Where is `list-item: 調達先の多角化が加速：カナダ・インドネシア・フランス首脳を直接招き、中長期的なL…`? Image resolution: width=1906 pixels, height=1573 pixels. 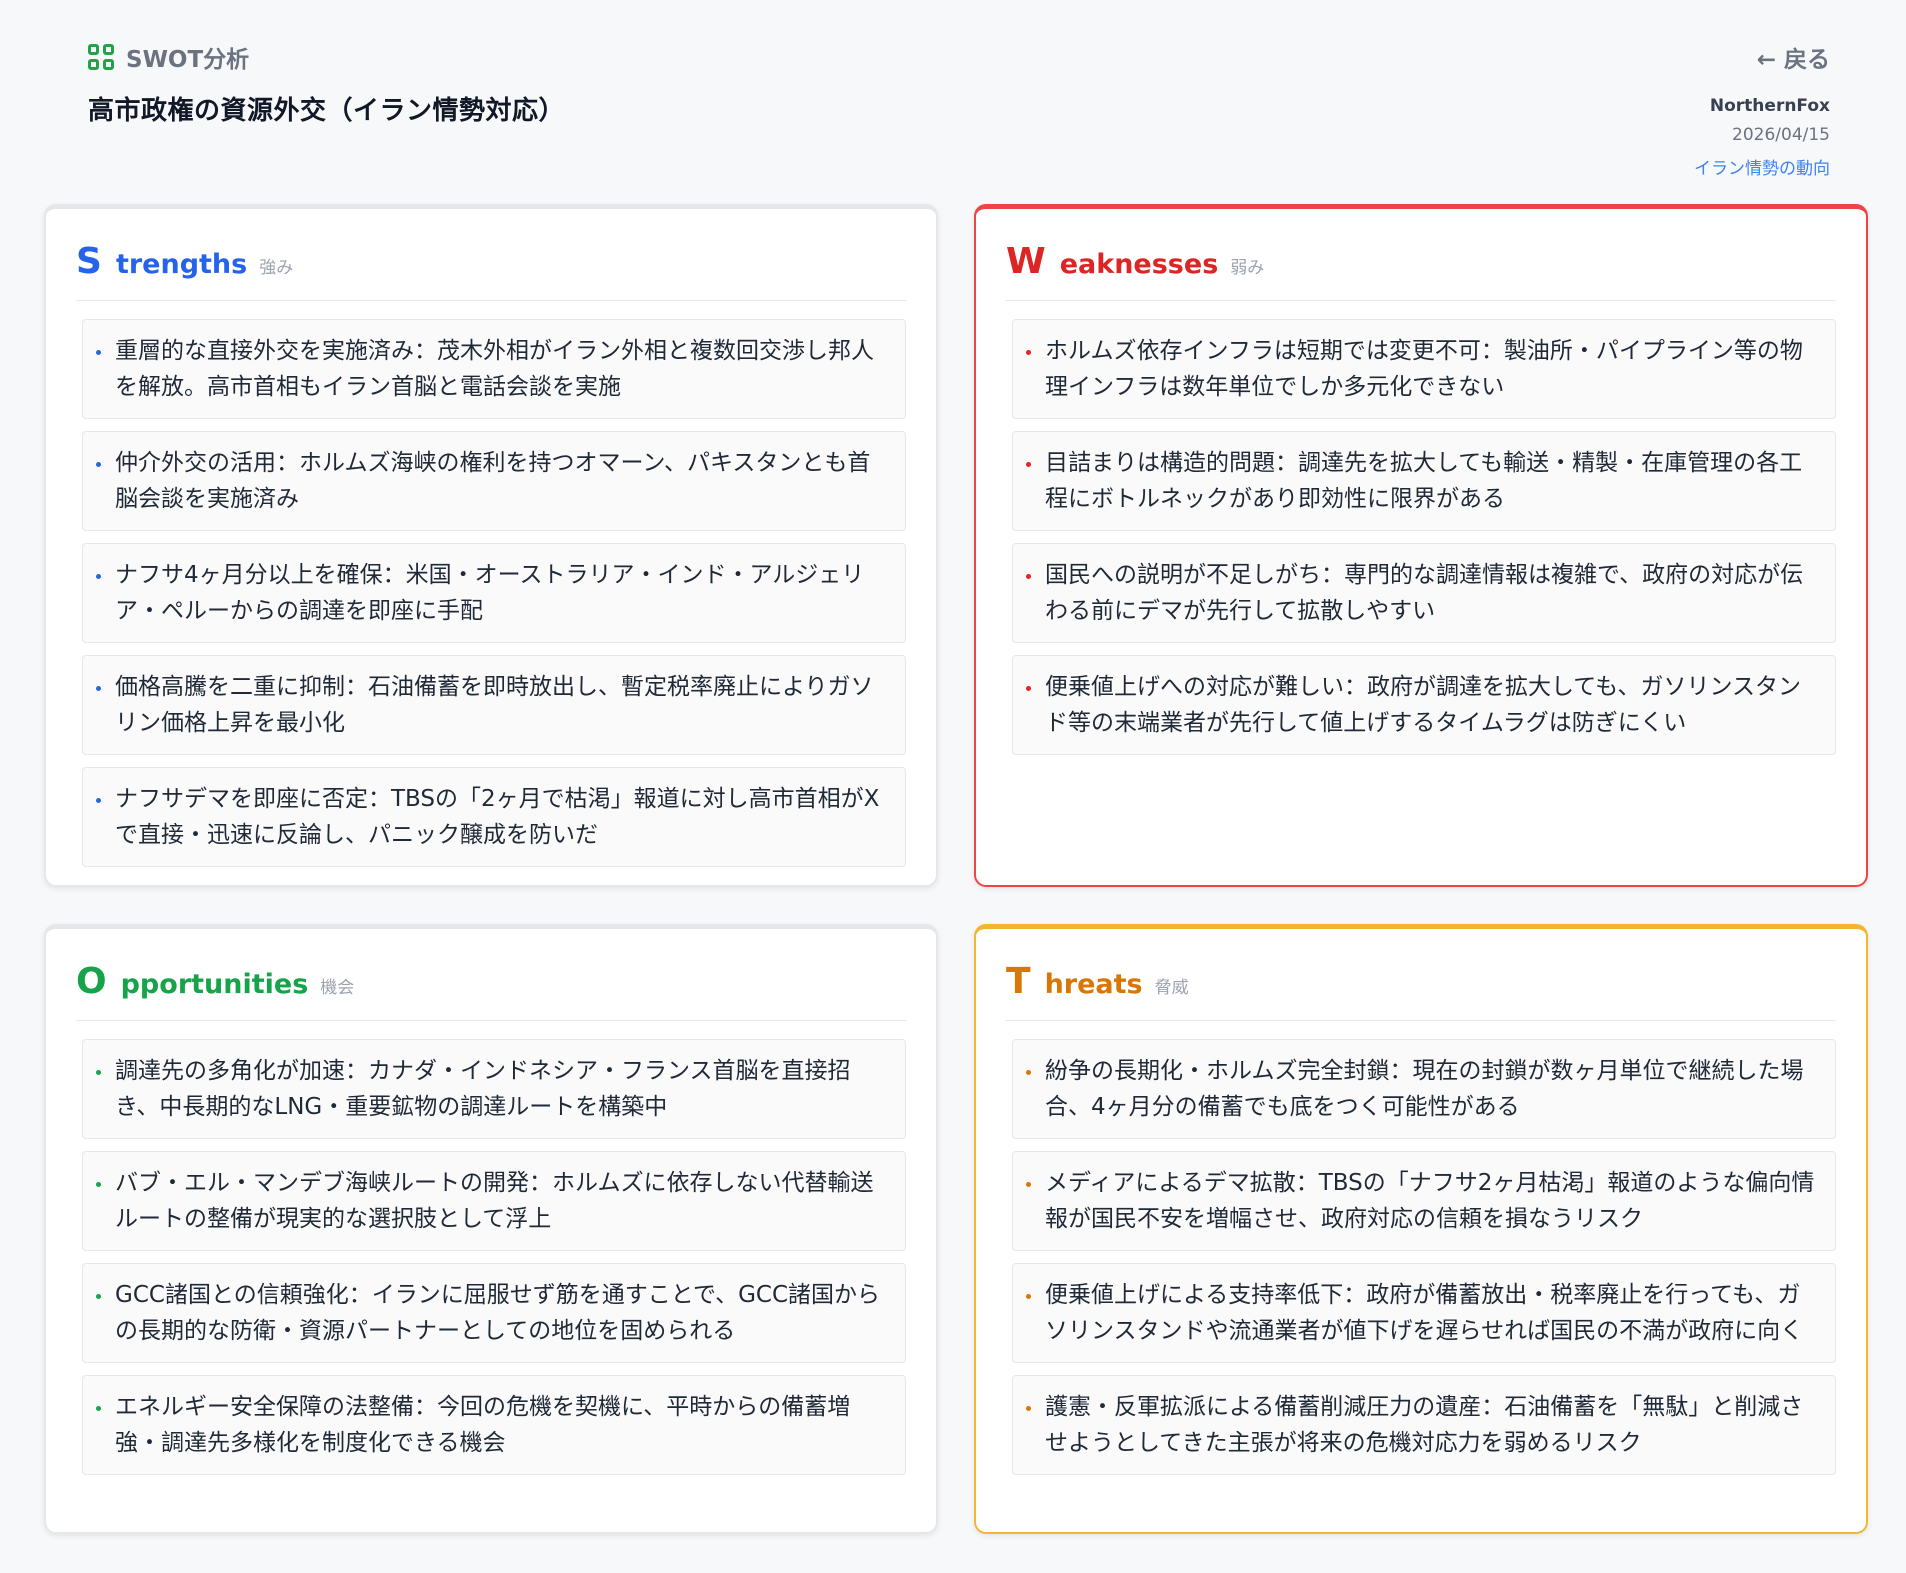
list-item: 調達先の多角化が加速：カナダ・インドネシア・フランス首脳を直接招き、中長期的なL… is located at coordinates (494, 1089).